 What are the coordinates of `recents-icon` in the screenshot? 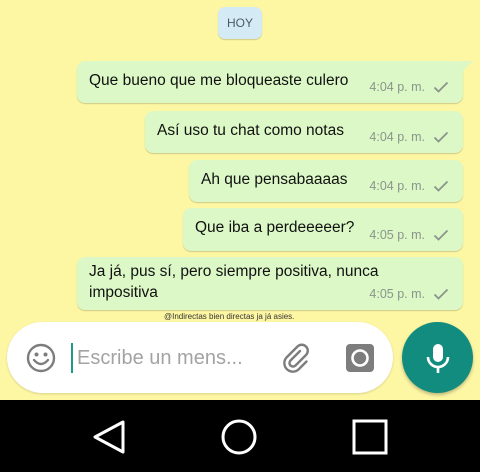 It's located at (370, 437).